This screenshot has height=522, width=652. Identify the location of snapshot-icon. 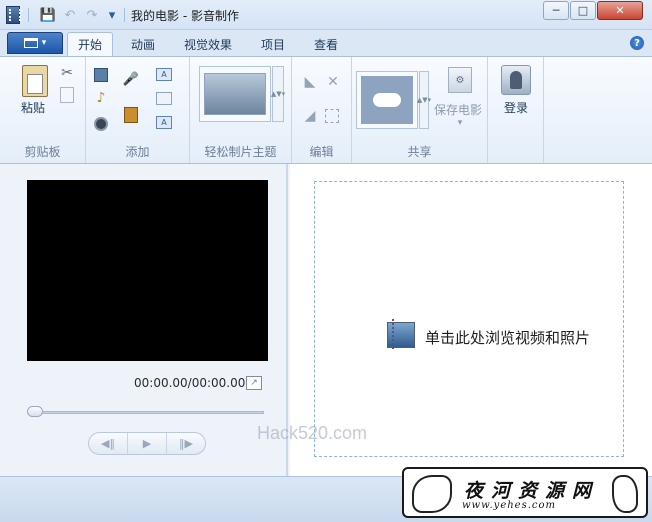
(131, 115).